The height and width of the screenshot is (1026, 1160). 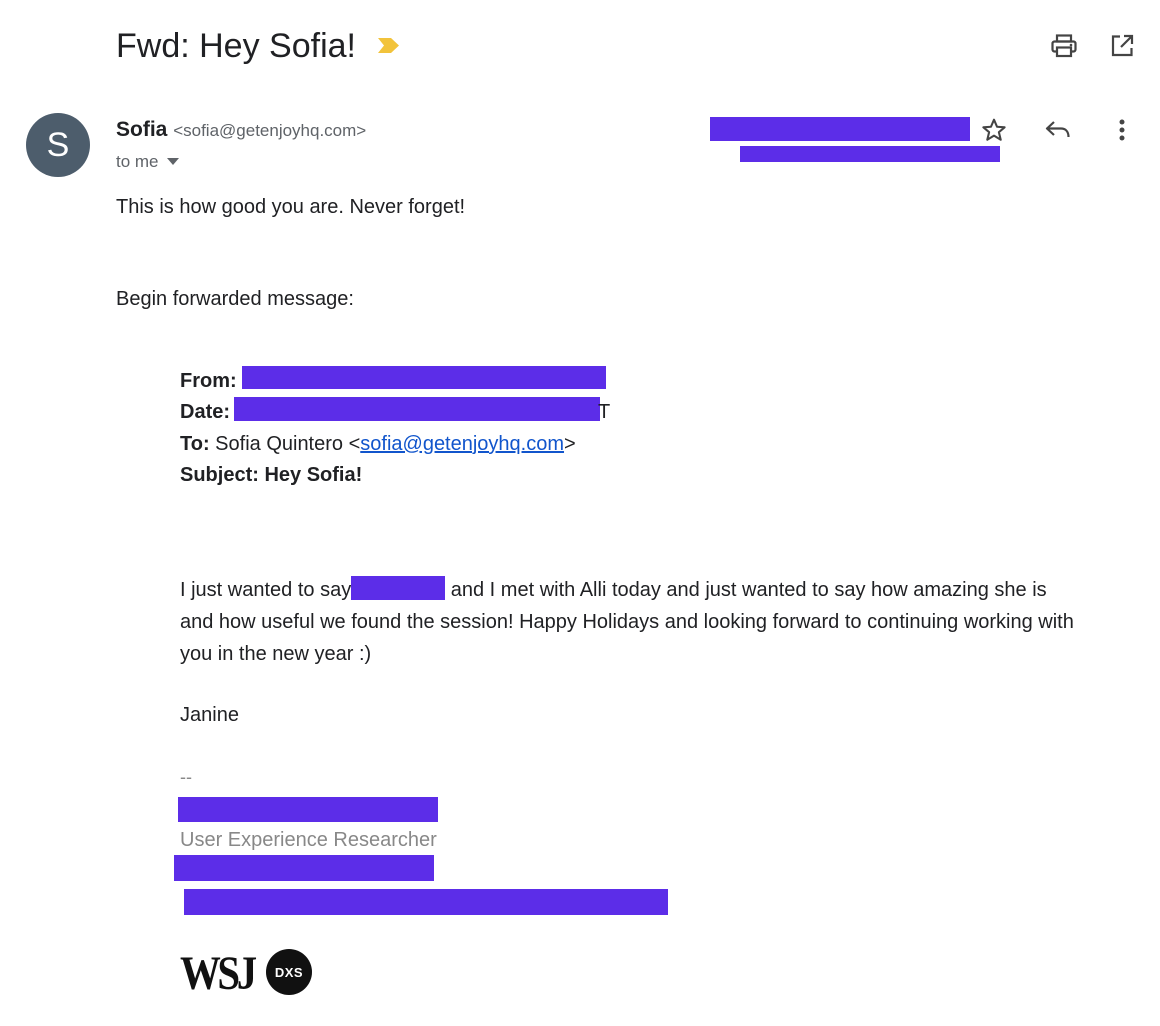 I want to click on intro-line: This is how good you are. Never forget!, so click(x=291, y=207).